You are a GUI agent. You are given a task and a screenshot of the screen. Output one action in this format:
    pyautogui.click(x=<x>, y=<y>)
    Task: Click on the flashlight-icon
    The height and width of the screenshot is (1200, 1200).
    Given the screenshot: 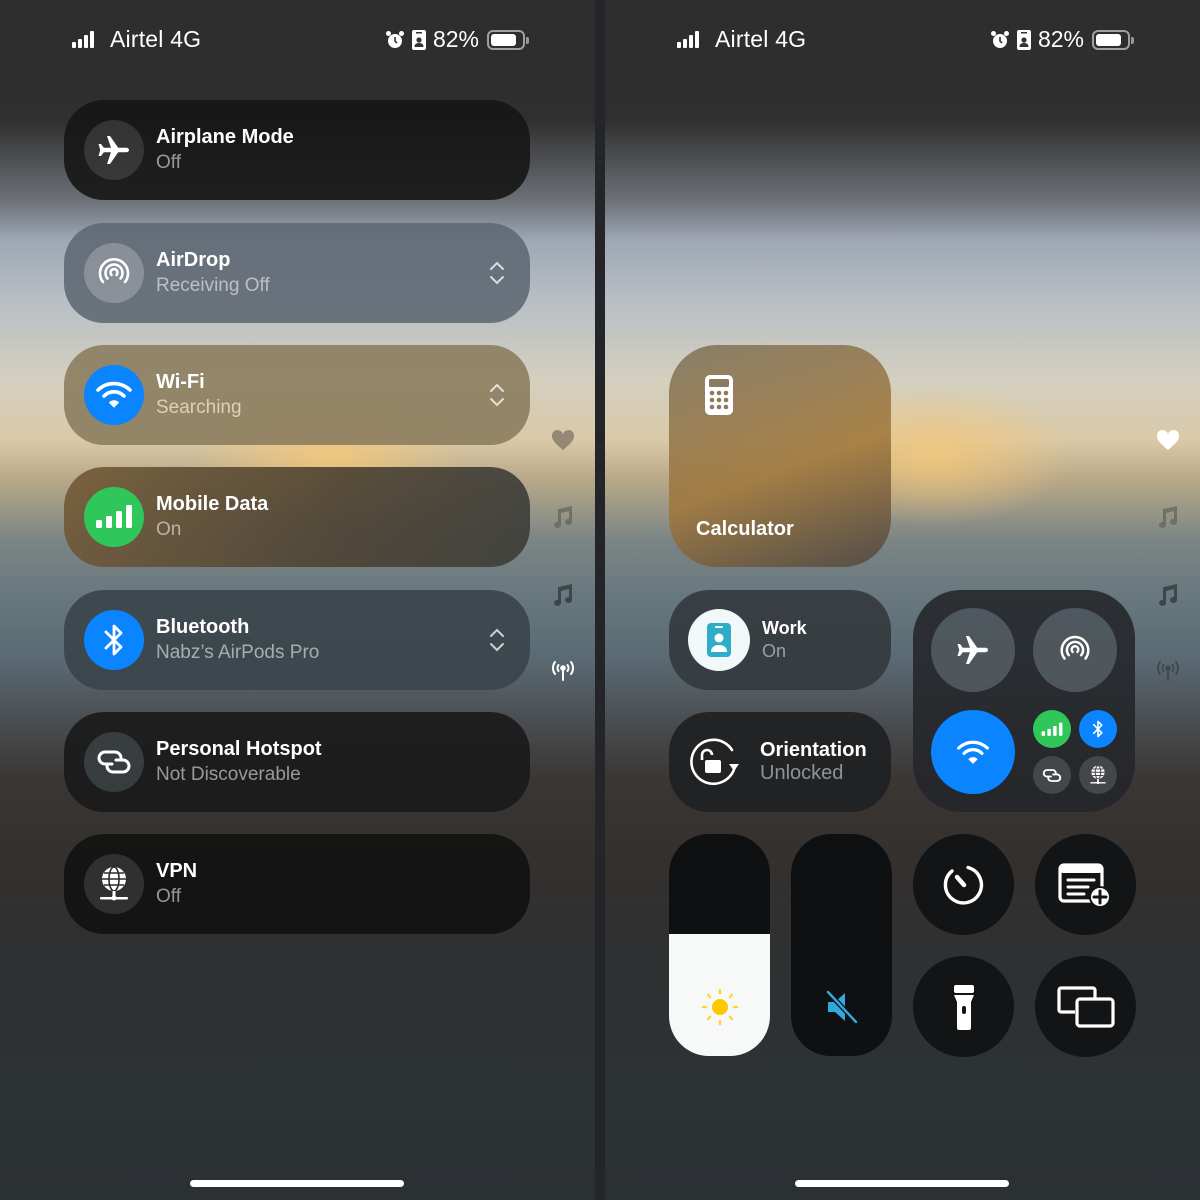 What is the action you would take?
    pyautogui.click(x=963, y=1007)
    